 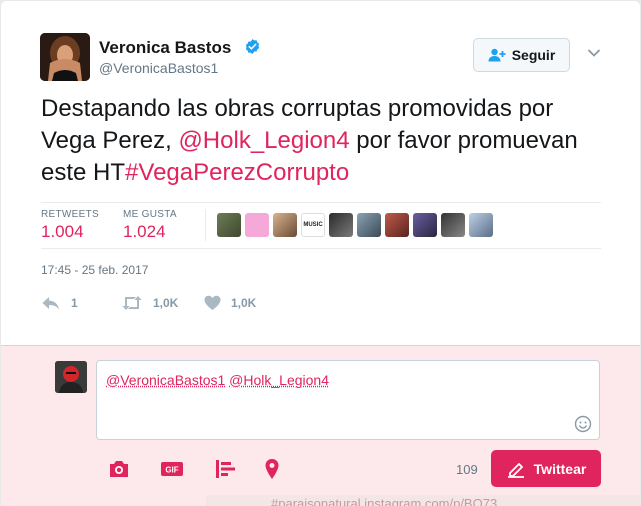 I want to click on retweets-count: 1.004, so click(x=62, y=232).